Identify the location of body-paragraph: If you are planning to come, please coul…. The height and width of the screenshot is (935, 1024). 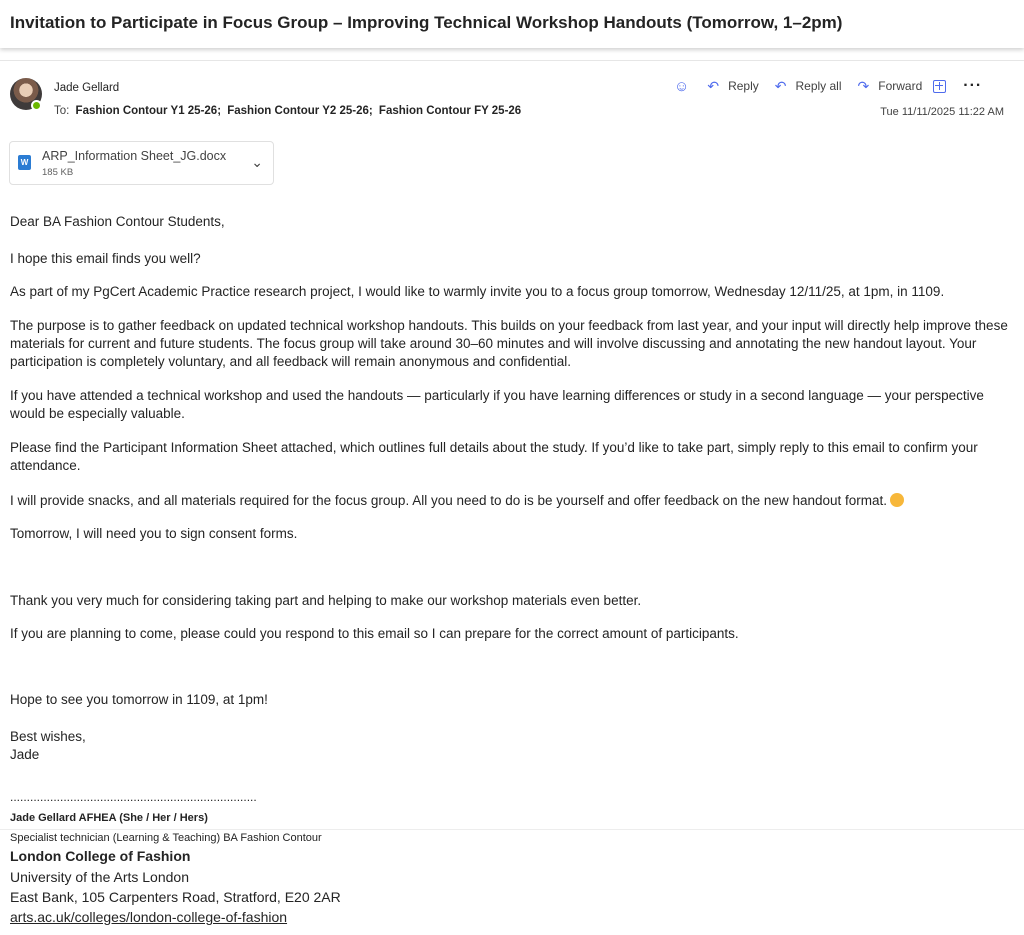
(374, 633).